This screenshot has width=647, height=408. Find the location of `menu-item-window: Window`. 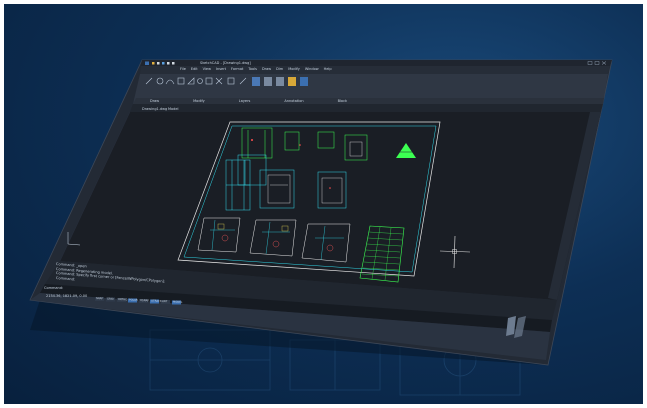

menu-item-window: Window is located at coordinates (312, 69).